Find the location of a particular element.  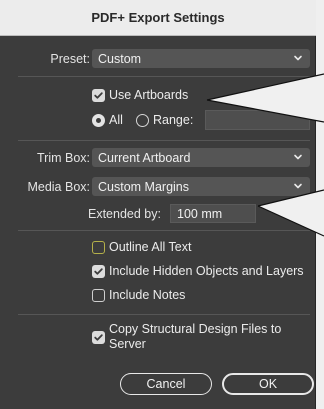

range-radio-label: Range: is located at coordinates (173, 120).